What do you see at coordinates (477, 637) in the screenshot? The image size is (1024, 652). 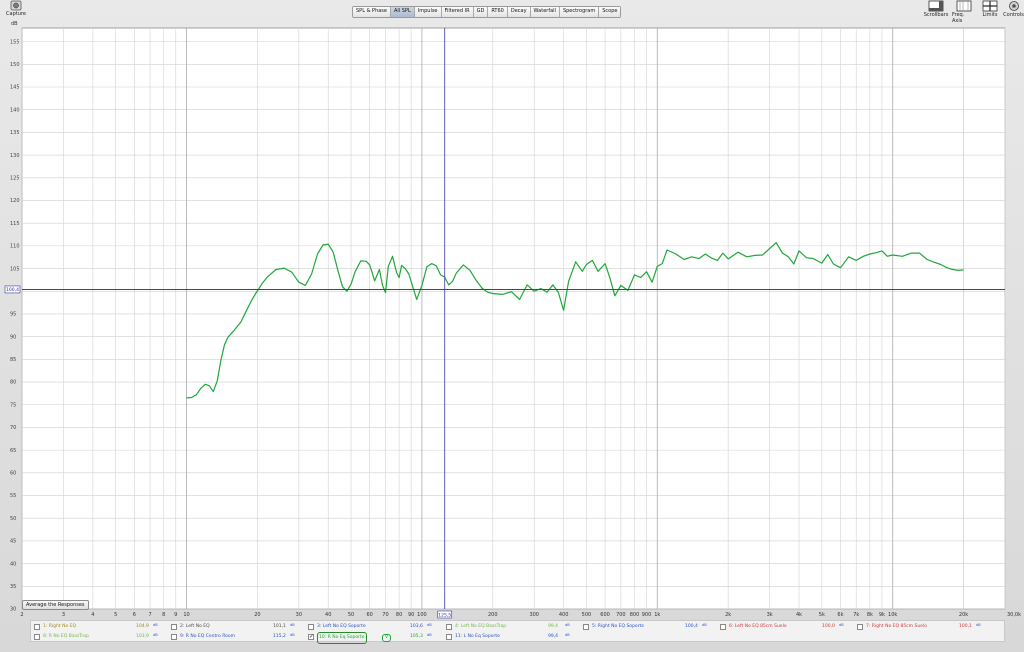 I see `legend-measurement-name: 11: L No Eq Soporte` at bounding box center [477, 637].